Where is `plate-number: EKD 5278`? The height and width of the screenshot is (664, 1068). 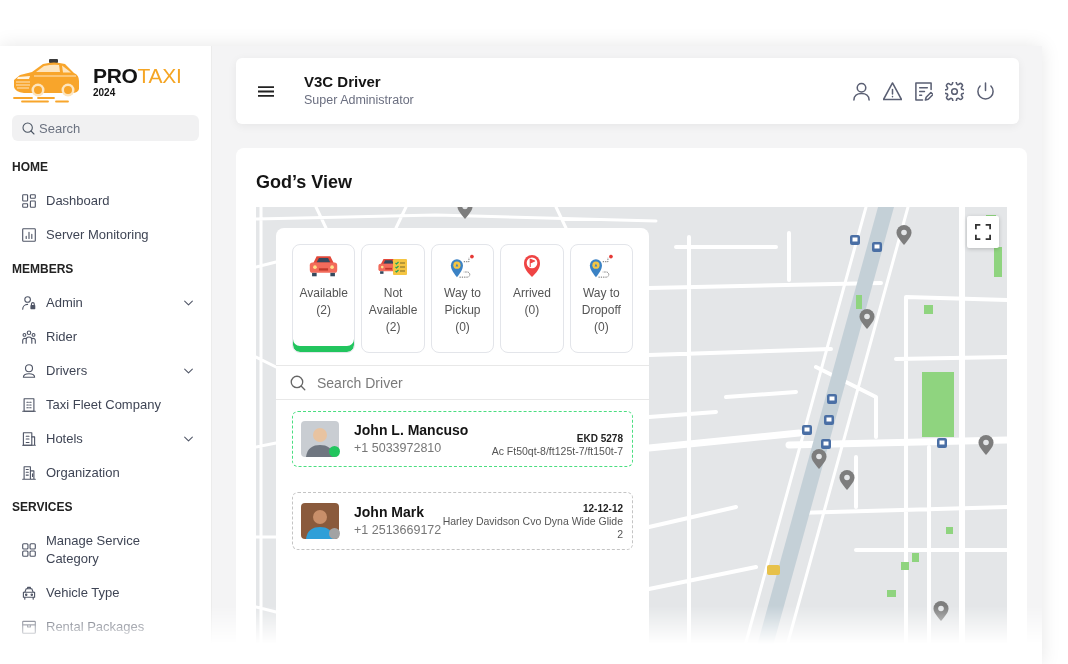
plate-number: EKD 5278 is located at coordinates (599, 438).